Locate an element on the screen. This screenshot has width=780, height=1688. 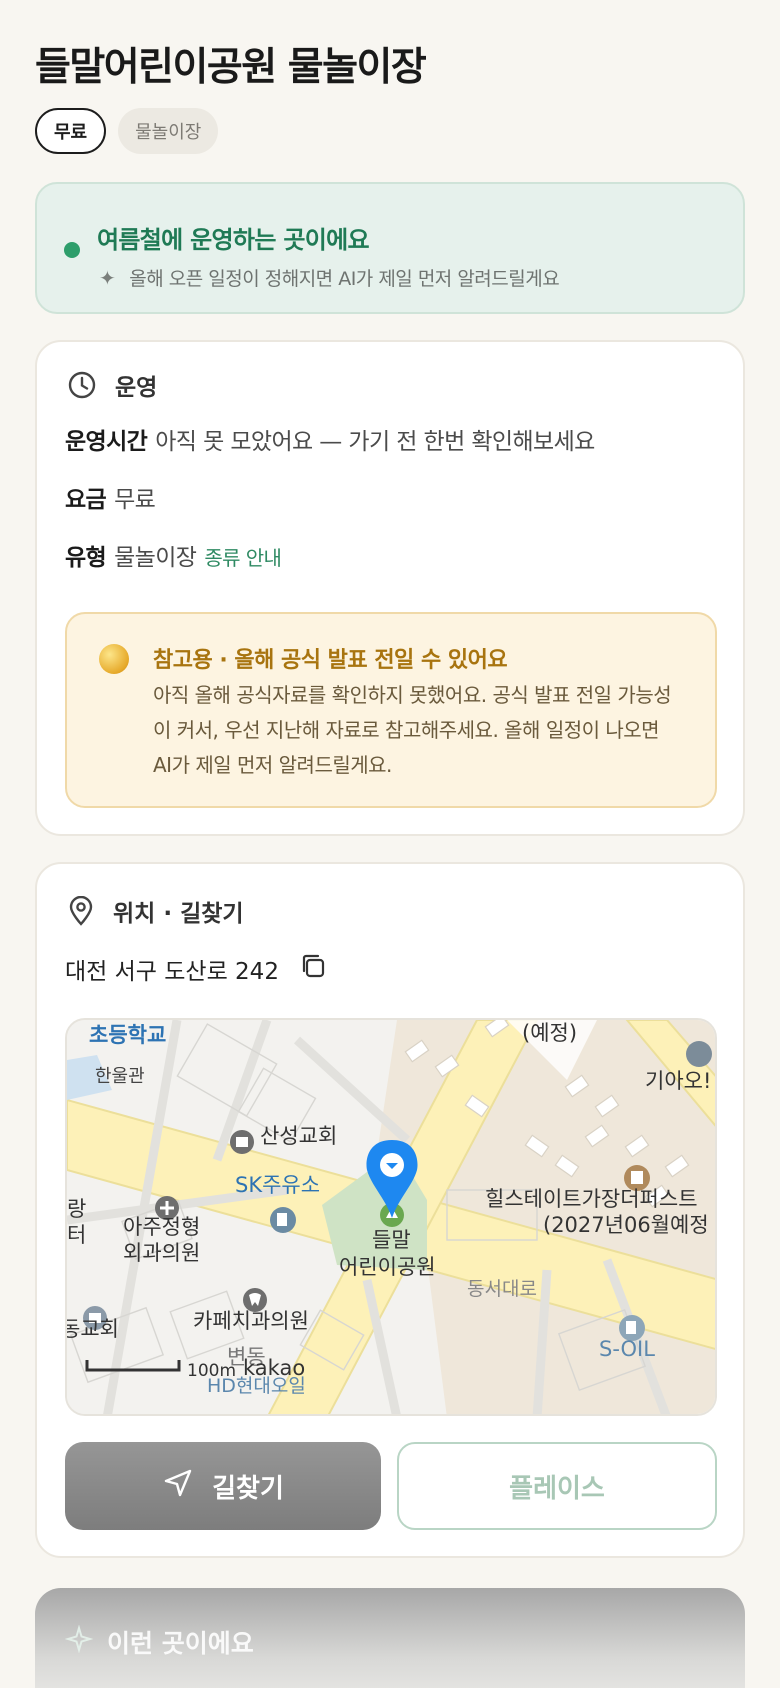
operation-header: 운영 is located at coordinates (112, 385).